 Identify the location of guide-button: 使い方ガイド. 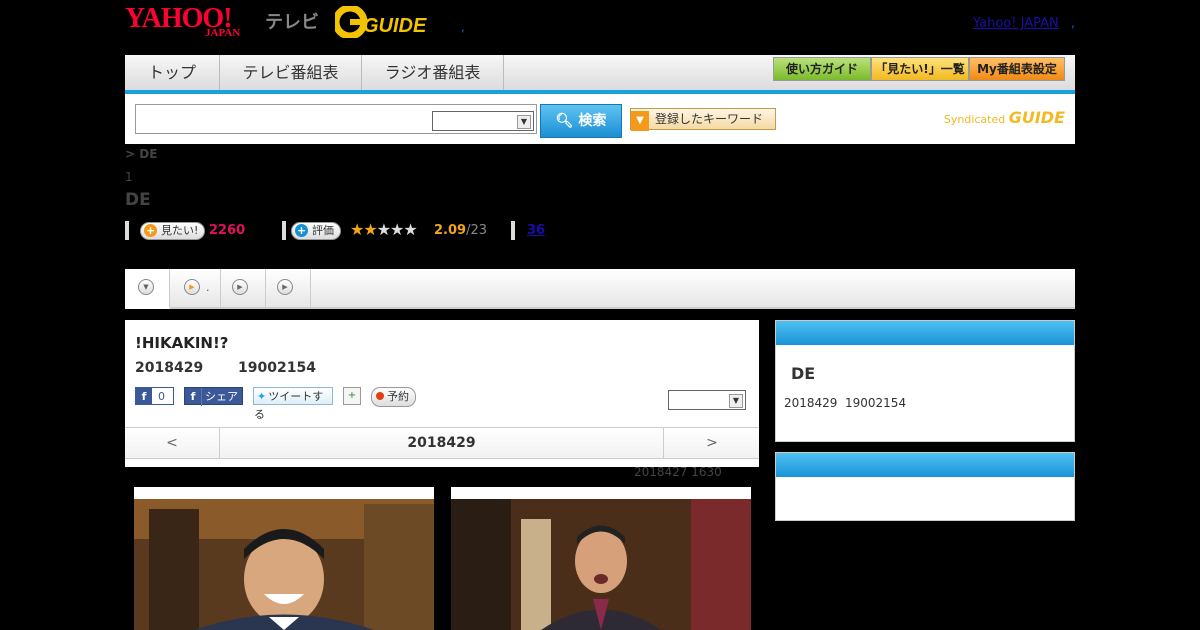
(822, 69).